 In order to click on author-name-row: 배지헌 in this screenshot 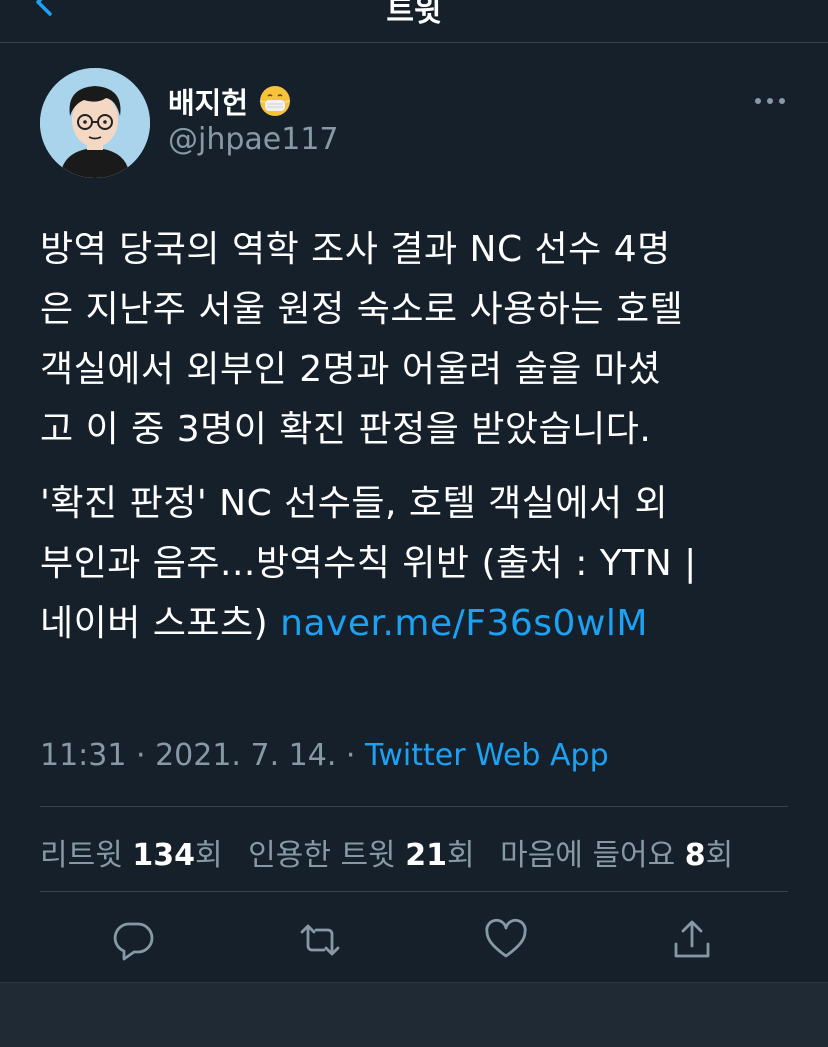, I will do `click(230, 101)`.